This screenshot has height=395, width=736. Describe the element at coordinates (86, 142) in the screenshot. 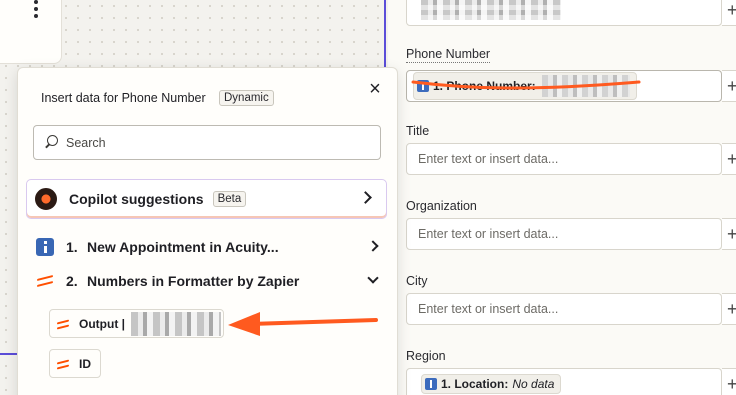

I see `search-placeholder: Search` at that location.